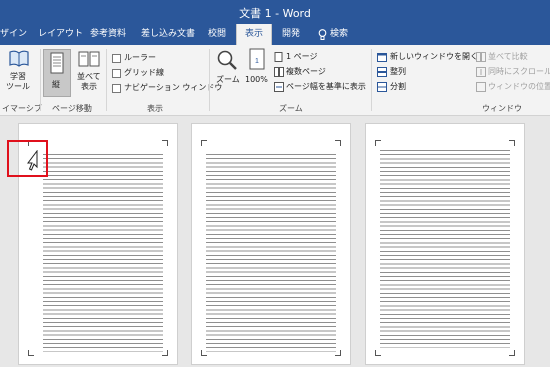 The image size is (550, 367). Describe the element at coordinates (481, 72) in the screenshot. I see `sync-scroll-icon` at that location.